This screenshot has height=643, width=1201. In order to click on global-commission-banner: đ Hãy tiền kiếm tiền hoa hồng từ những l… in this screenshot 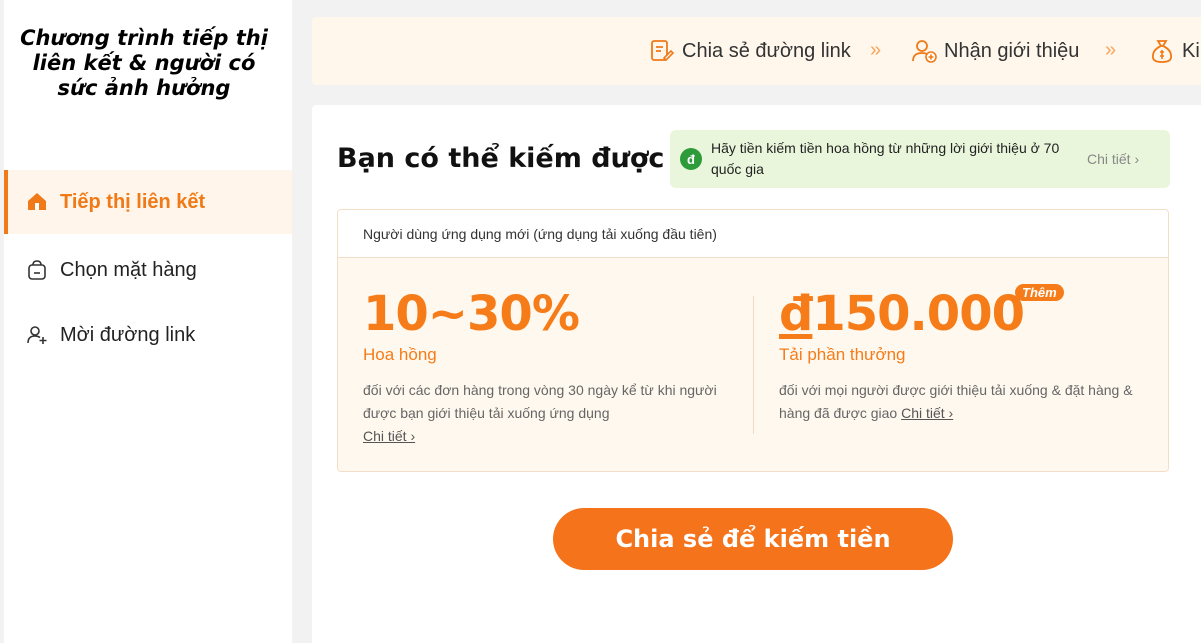, I will do `click(920, 159)`.